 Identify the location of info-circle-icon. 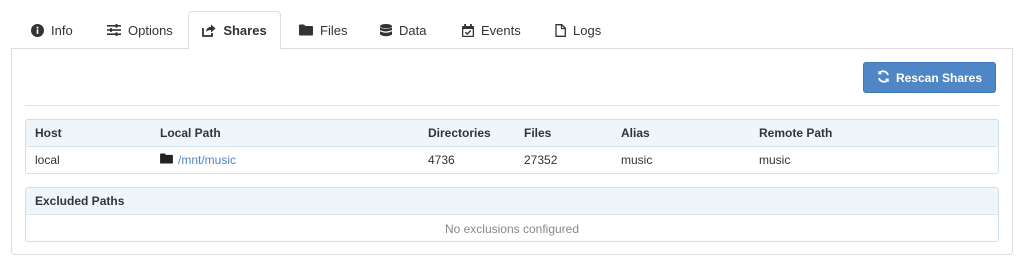
(37, 30).